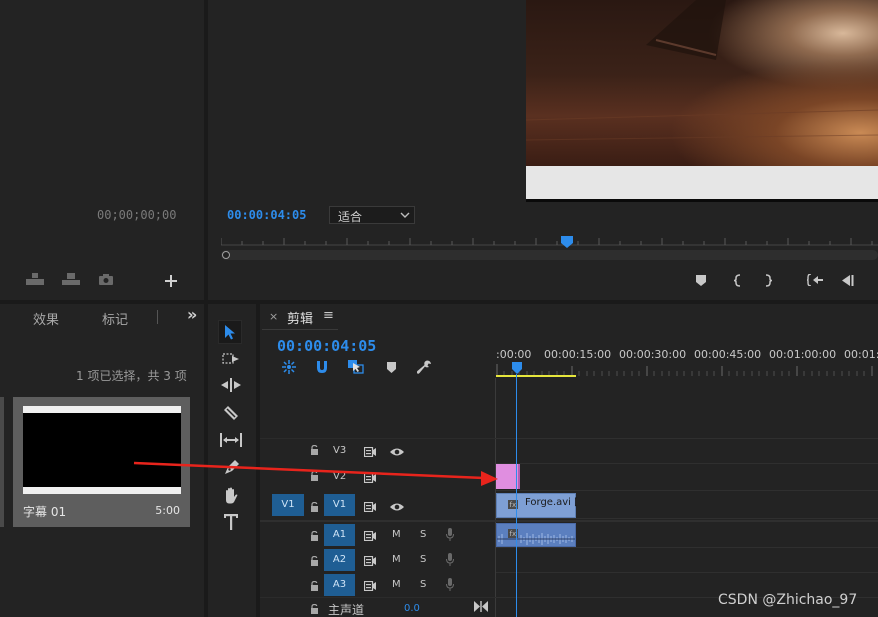 This screenshot has height=617, width=878. Describe the element at coordinates (567, 242) in the screenshot. I see `program-playhead-icon` at that location.